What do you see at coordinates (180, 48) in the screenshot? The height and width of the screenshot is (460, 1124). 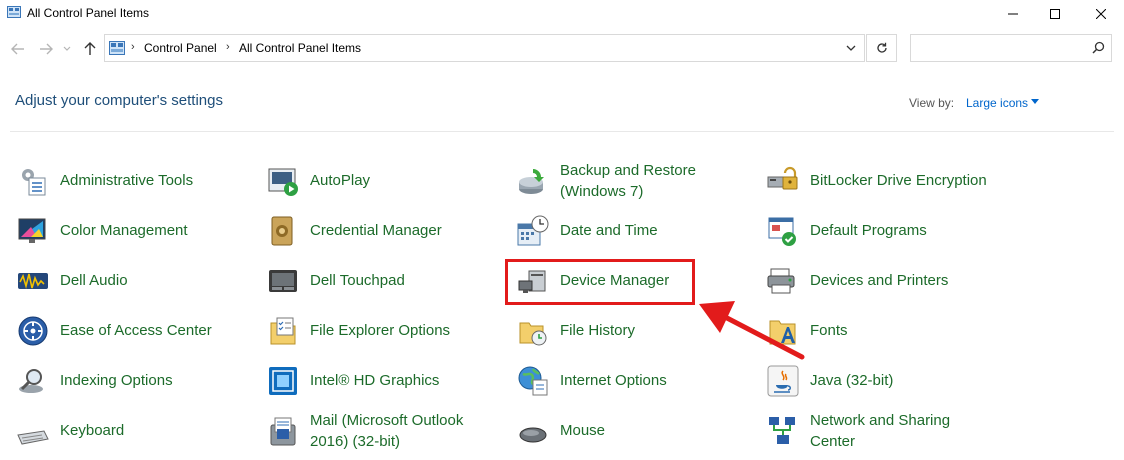 I see `breadcrumb-control-panel: Control Panel` at bounding box center [180, 48].